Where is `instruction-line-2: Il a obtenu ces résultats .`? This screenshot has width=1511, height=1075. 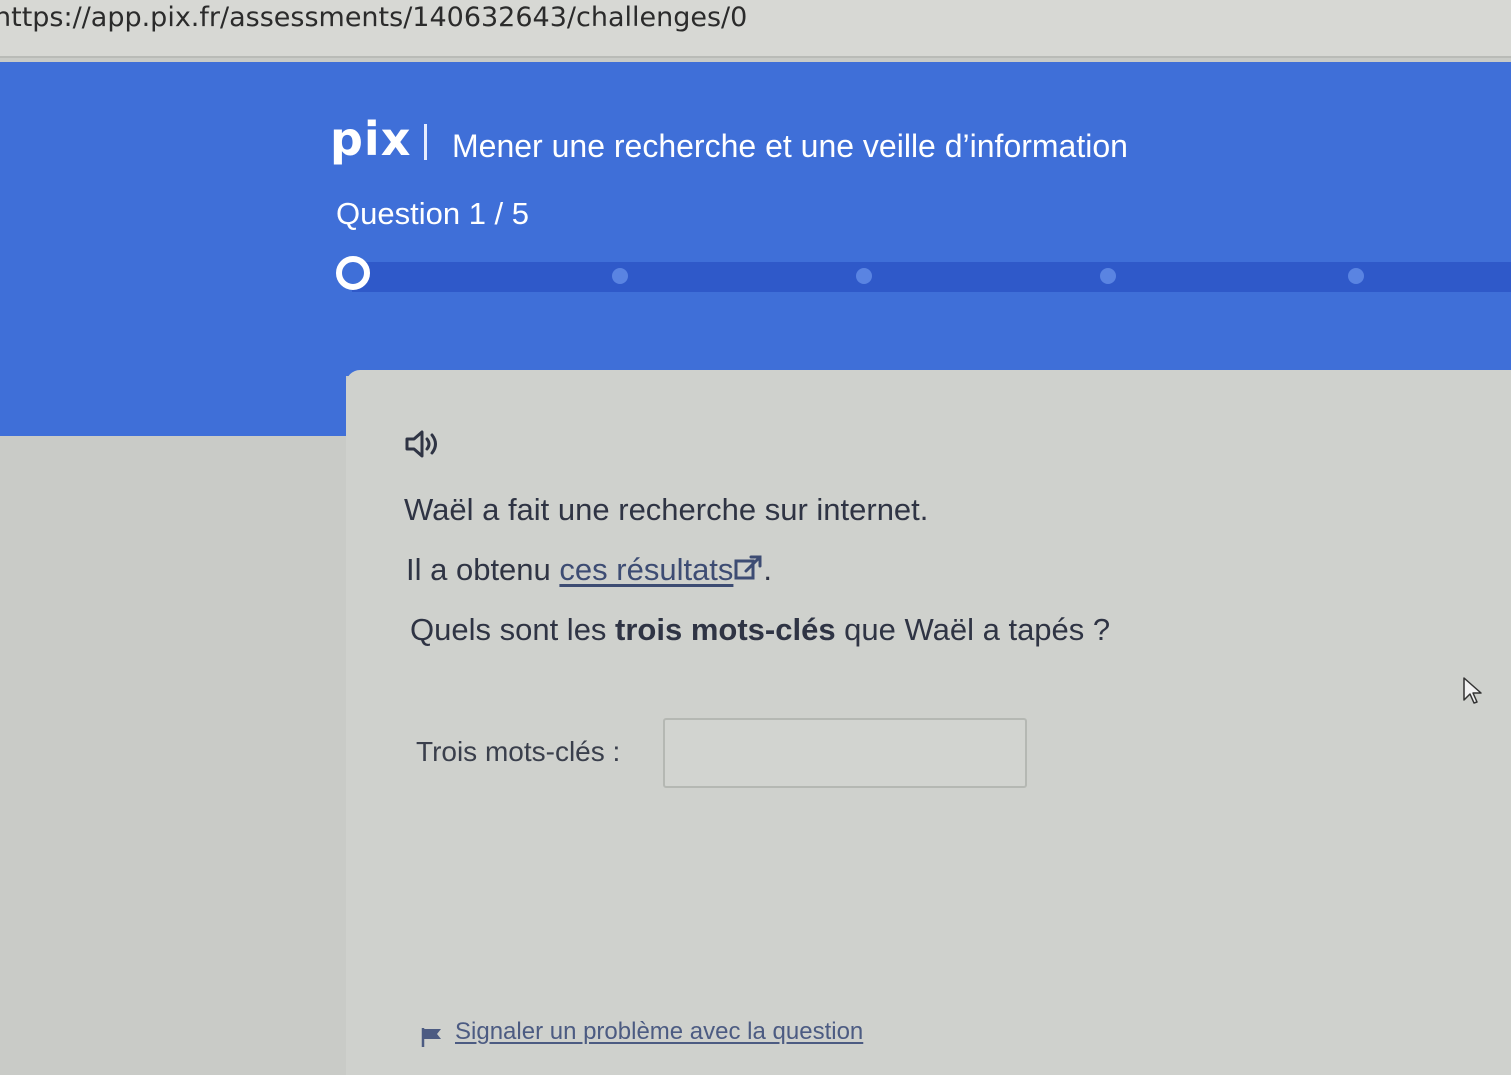
instruction-line-2: Il a obtenu ces résultats . is located at coordinates (589, 570).